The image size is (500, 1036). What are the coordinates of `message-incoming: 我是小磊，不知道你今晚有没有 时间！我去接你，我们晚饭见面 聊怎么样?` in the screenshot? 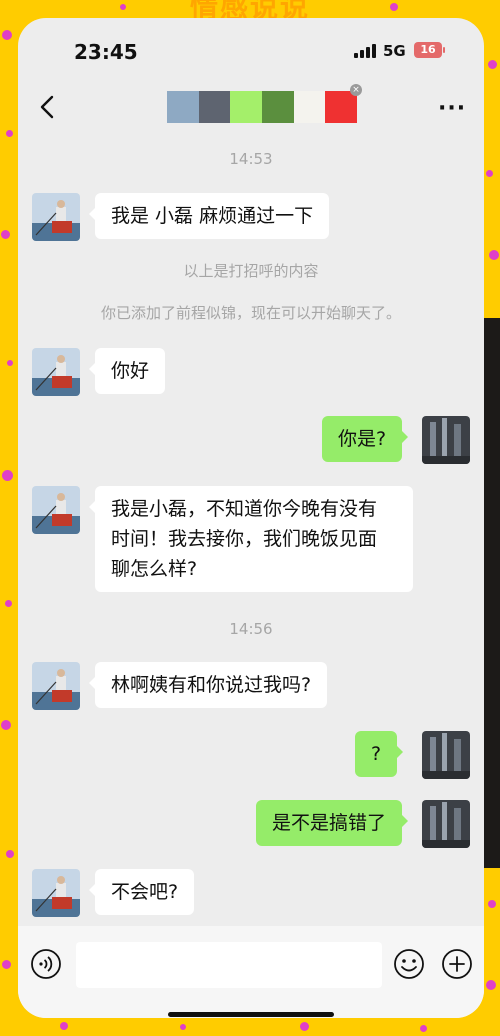 It's located at (251, 539).